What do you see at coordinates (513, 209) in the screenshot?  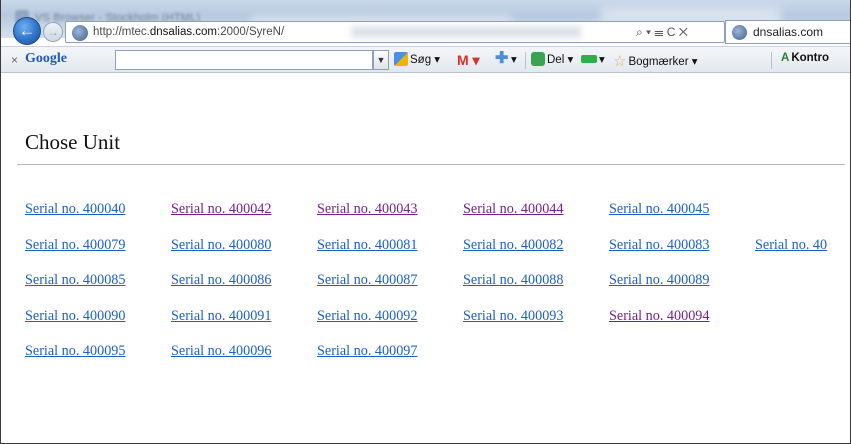 I see `serial-link: Serial no. 400044` at bounding box center [513, 209].